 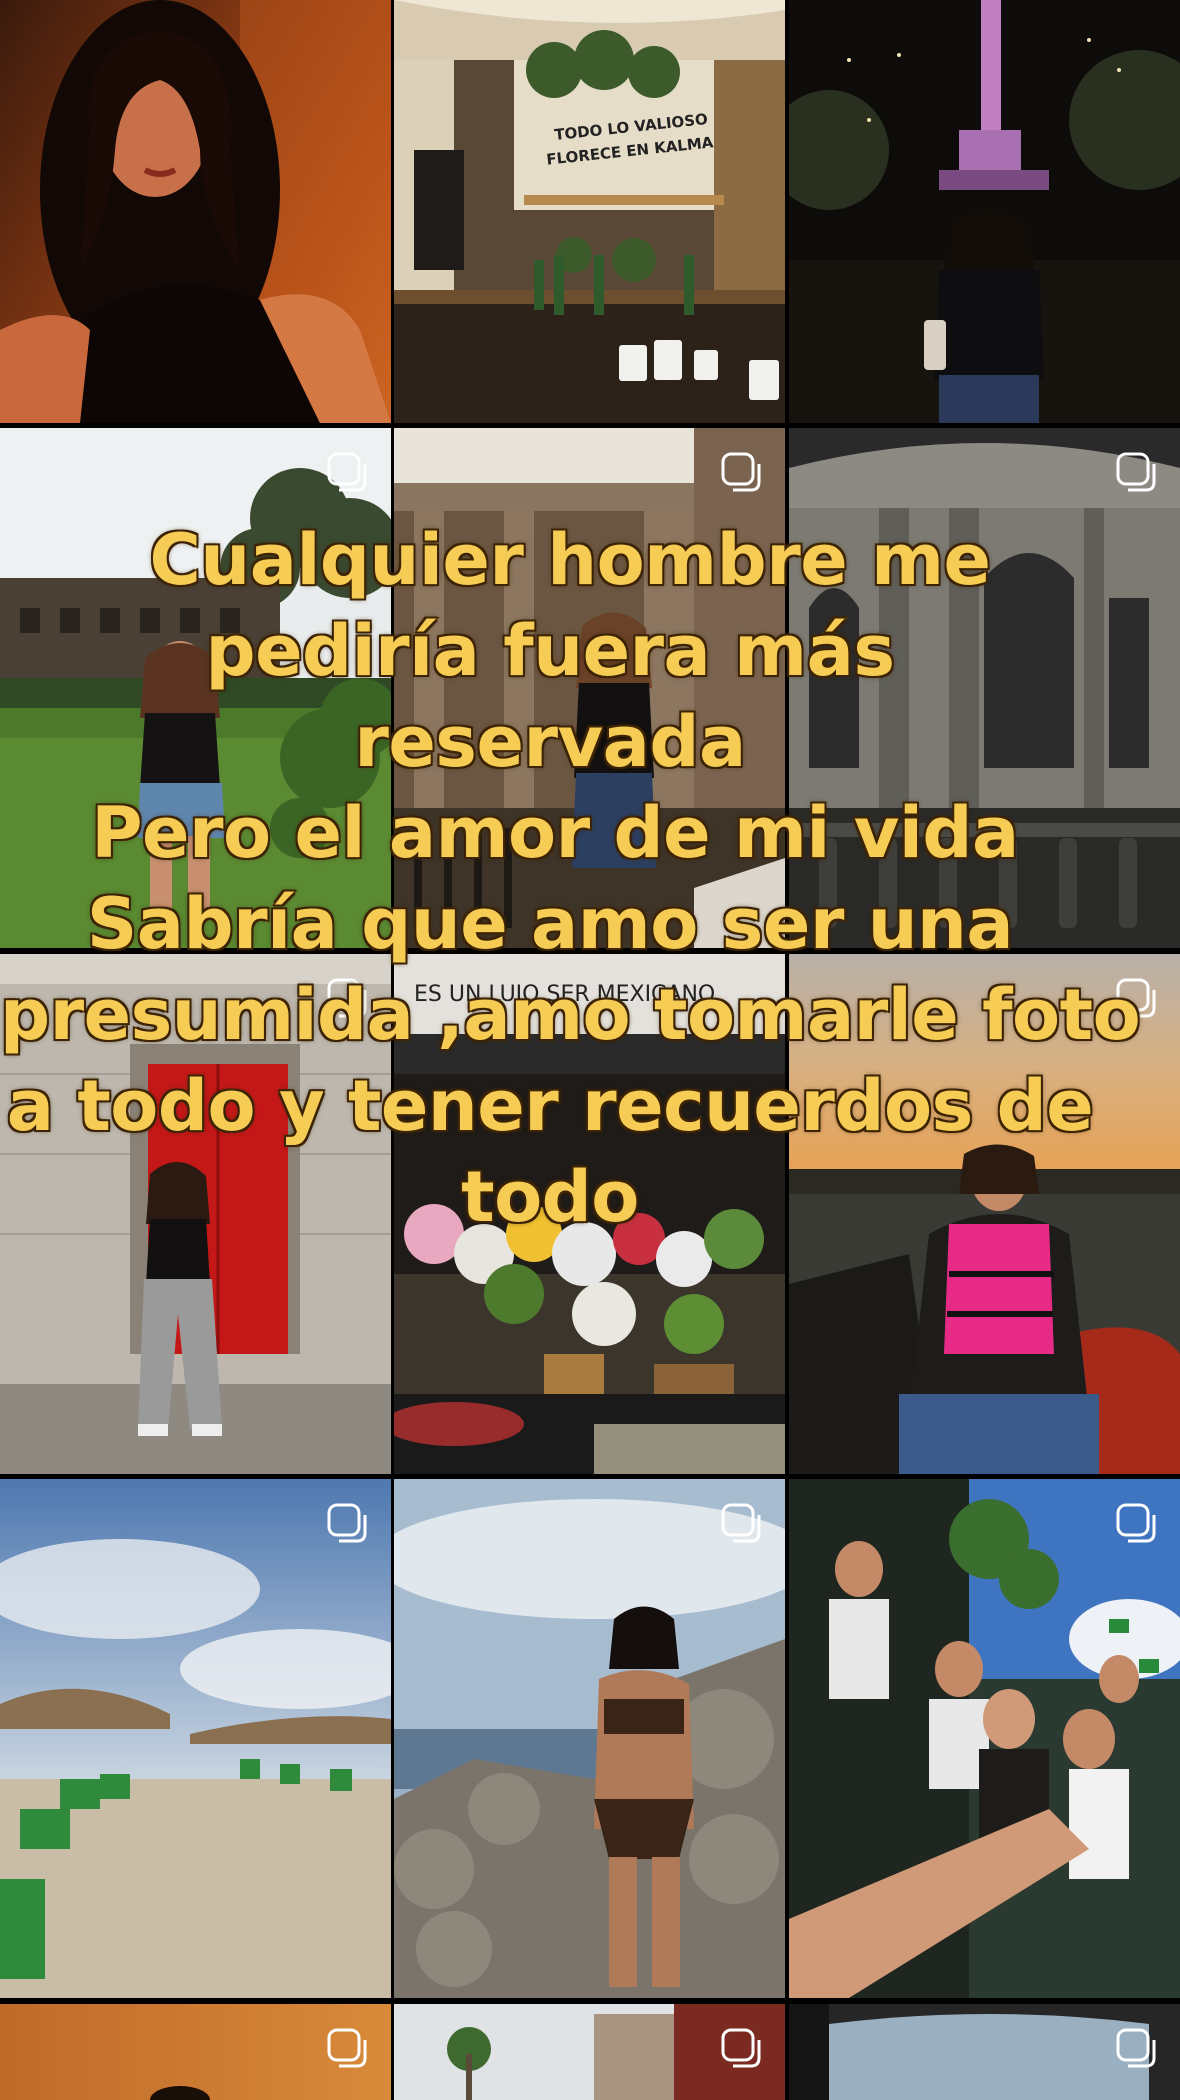 I want to click on flower-scene, so click(x=589, y=1214).